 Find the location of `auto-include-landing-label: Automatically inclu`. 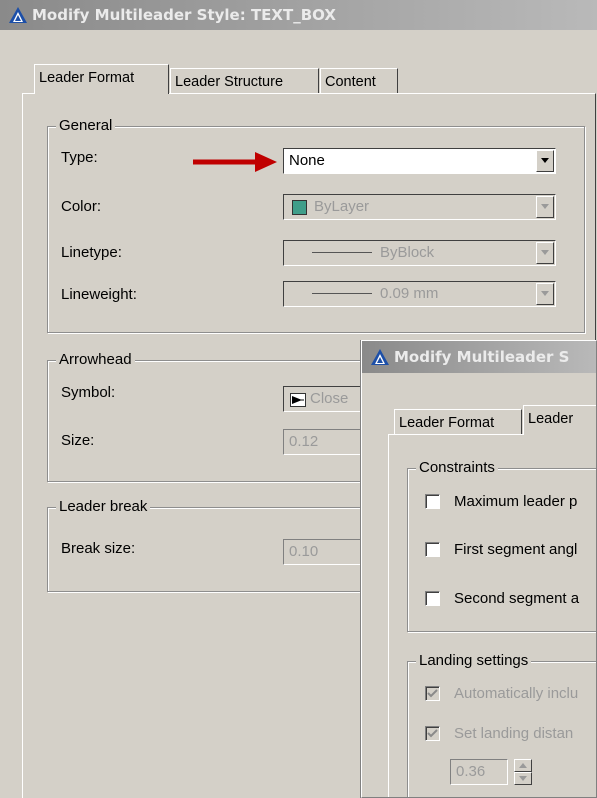

auto-include-landing-label: Automatically inclu is located at coordinates (516, 693).